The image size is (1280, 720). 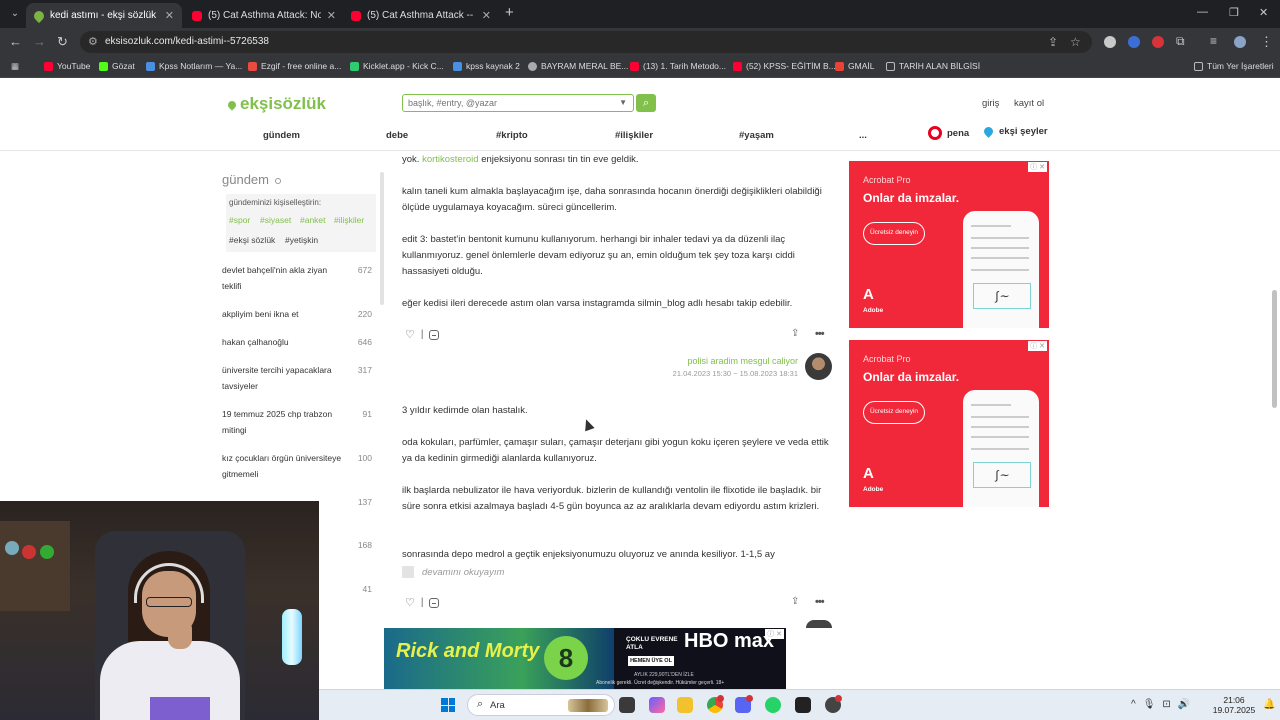 I want to click on tab-search-chevron-icon: ⌄, so click(x=15, y=14).